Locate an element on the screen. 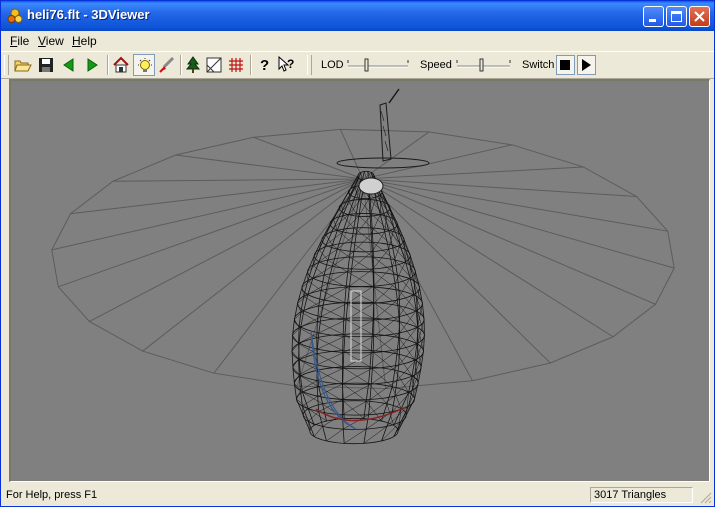 This screenshot has height=507, width=715. tree-button is located at coordinates (193, 65).